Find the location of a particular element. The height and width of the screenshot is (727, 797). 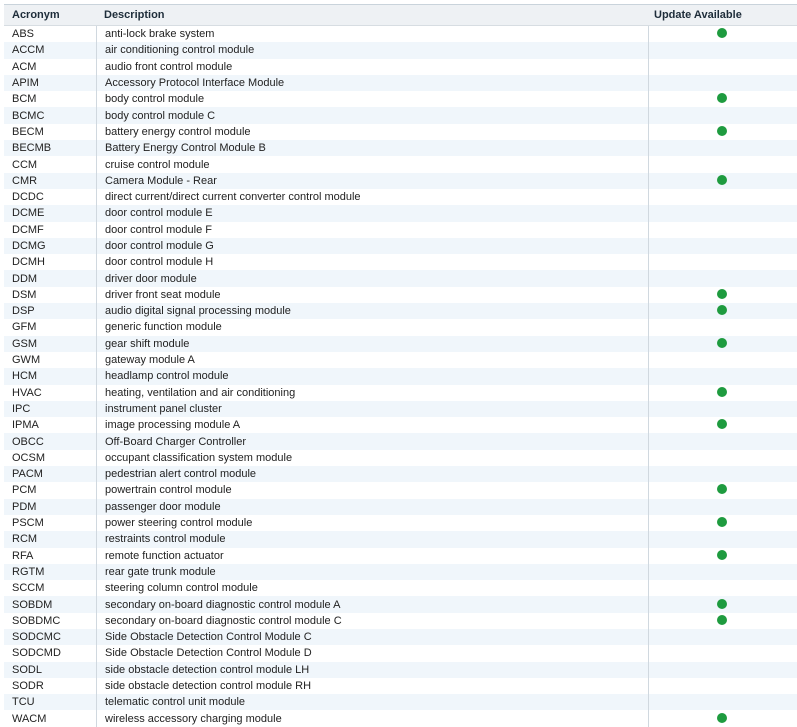

table-row: DCME door control module E is located at coordinates (400, 213).